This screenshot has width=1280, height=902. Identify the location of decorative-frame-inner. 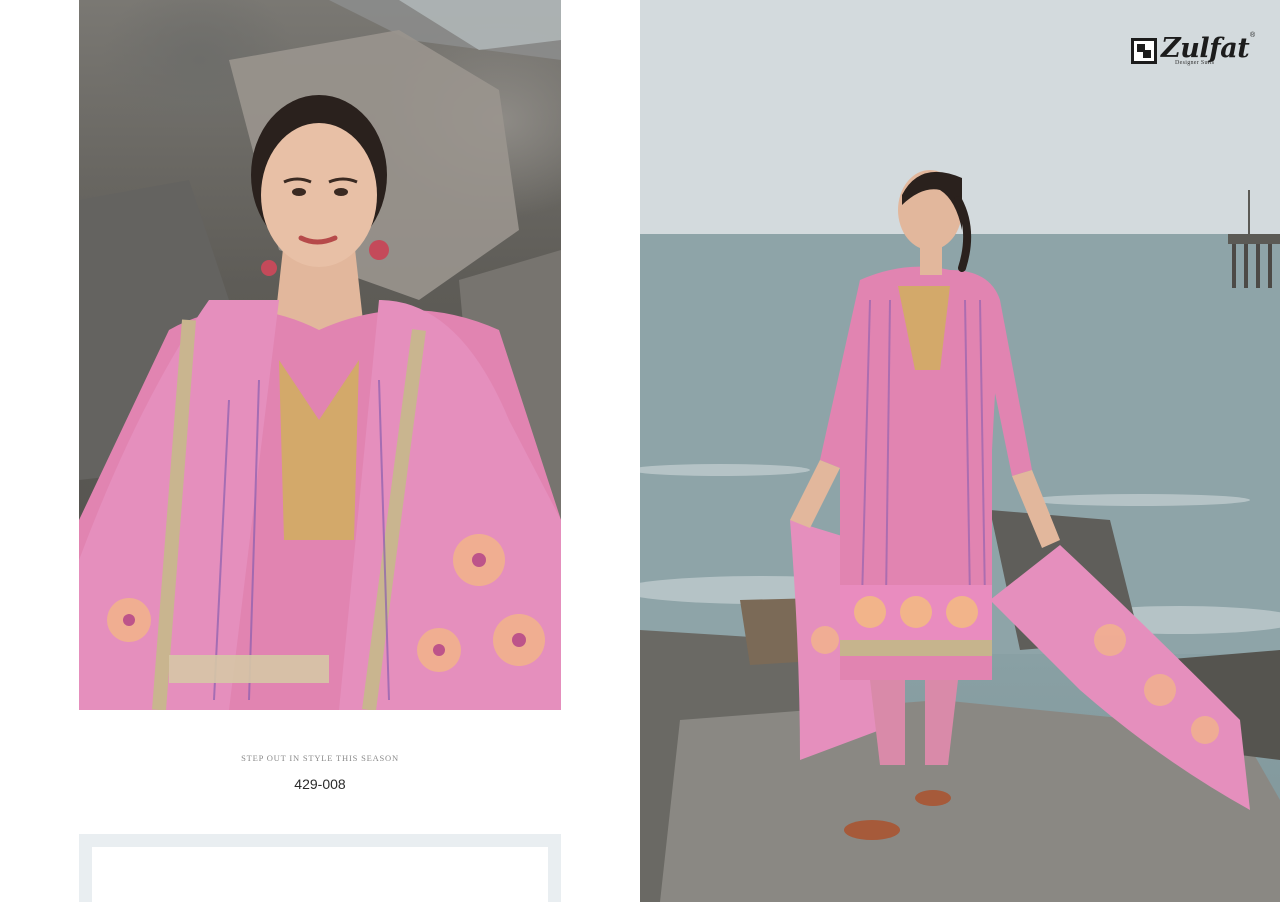
(320, 874).